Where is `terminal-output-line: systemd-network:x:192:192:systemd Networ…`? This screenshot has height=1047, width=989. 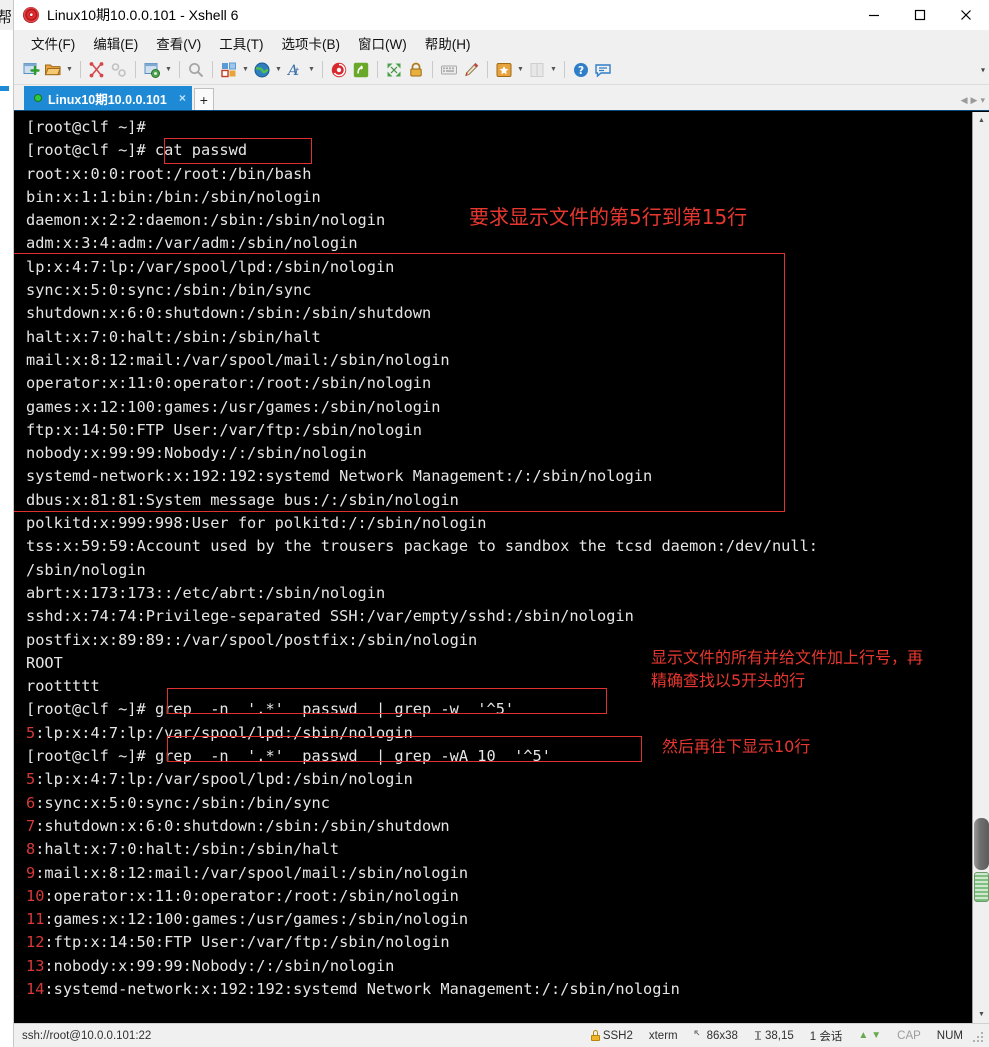 terminal-output-line: systemd-network:x:192:192:systemd Networ… is located at coordinates (339, 476).